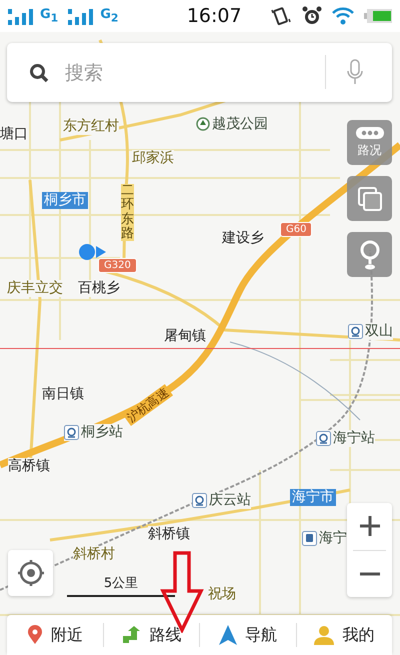  Describe the element at coordinates (91, 126) in the screenshot. I see `place-label: 东方红村` at that location.